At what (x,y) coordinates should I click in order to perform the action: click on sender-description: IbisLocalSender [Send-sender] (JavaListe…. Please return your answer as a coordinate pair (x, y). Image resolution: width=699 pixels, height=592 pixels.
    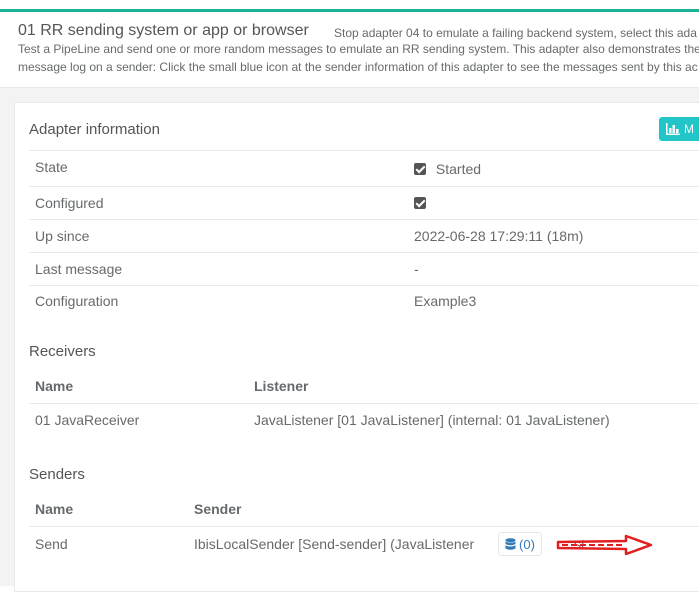
    Looking at the image, I should click on (334, 544).